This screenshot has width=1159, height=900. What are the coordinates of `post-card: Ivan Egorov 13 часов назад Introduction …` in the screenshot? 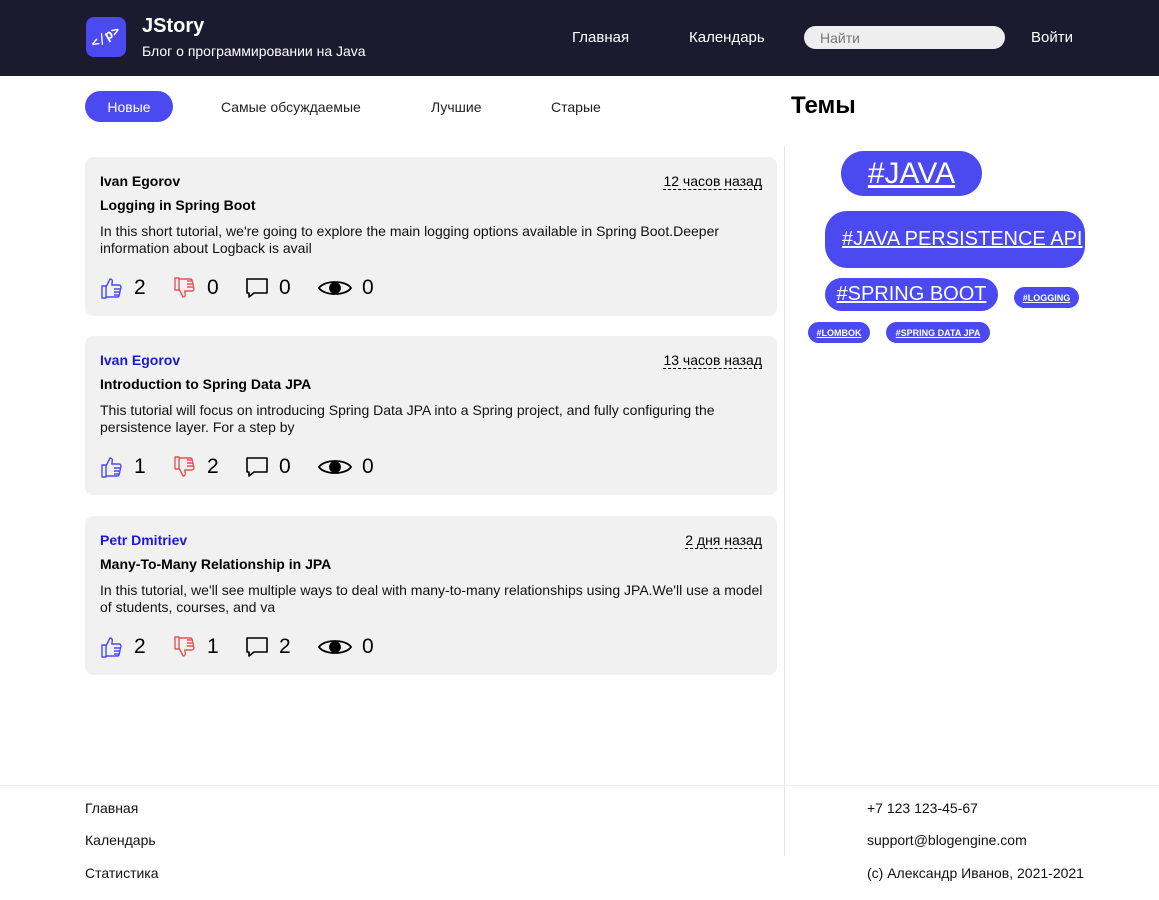 It's located at (431, 415).